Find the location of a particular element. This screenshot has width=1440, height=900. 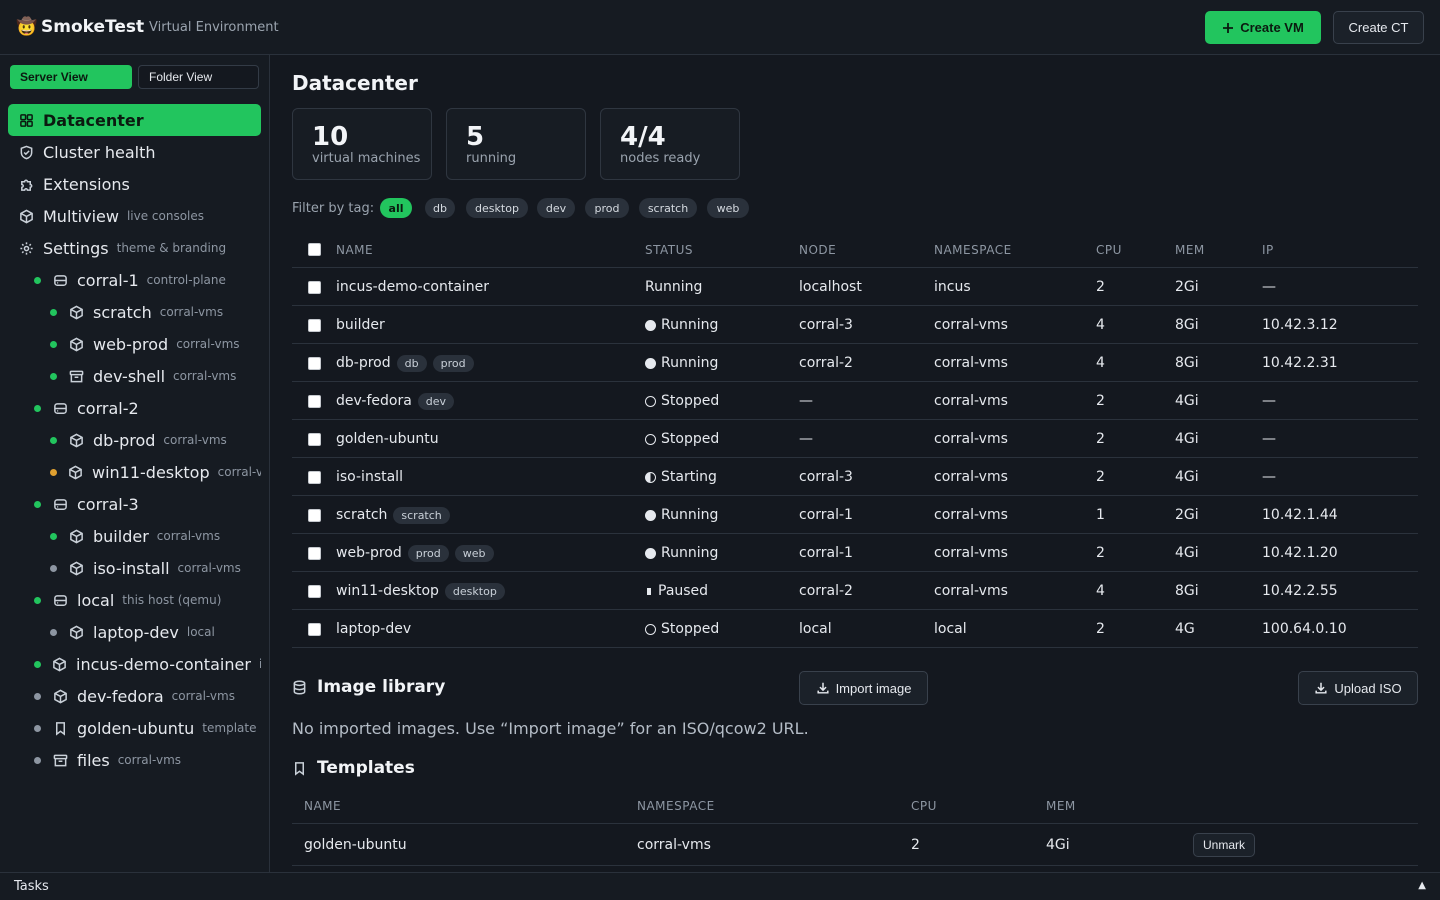

column-header-namespace: NAMESPACE is located at coordinates (973, 249).